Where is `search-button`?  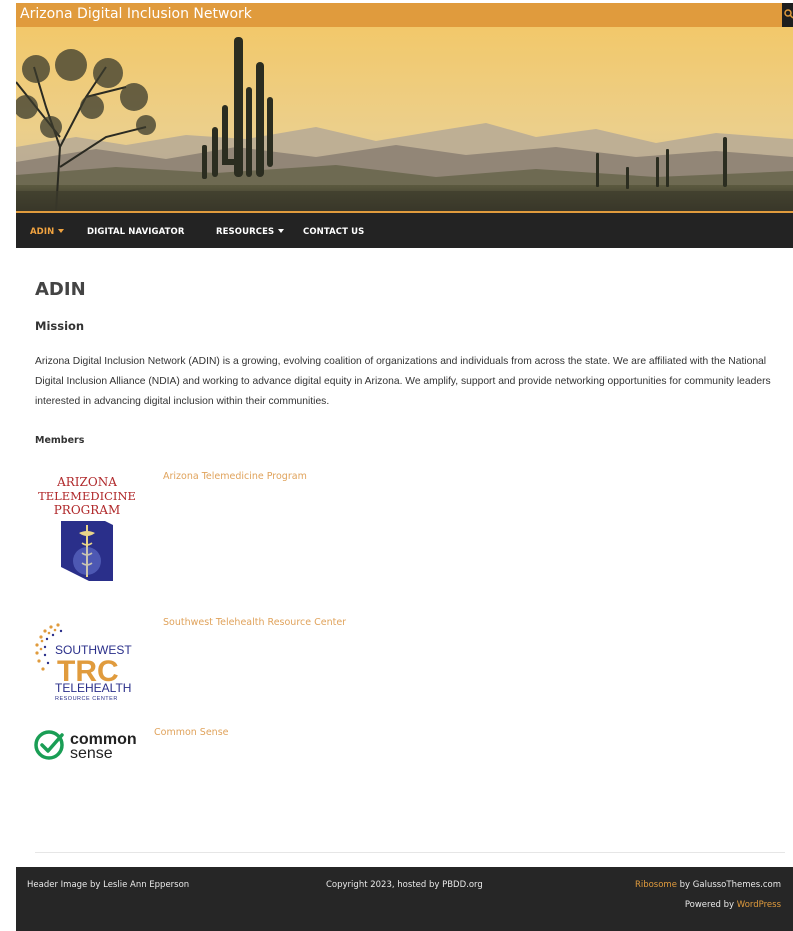 search-button is located at coordinates (787, 15).